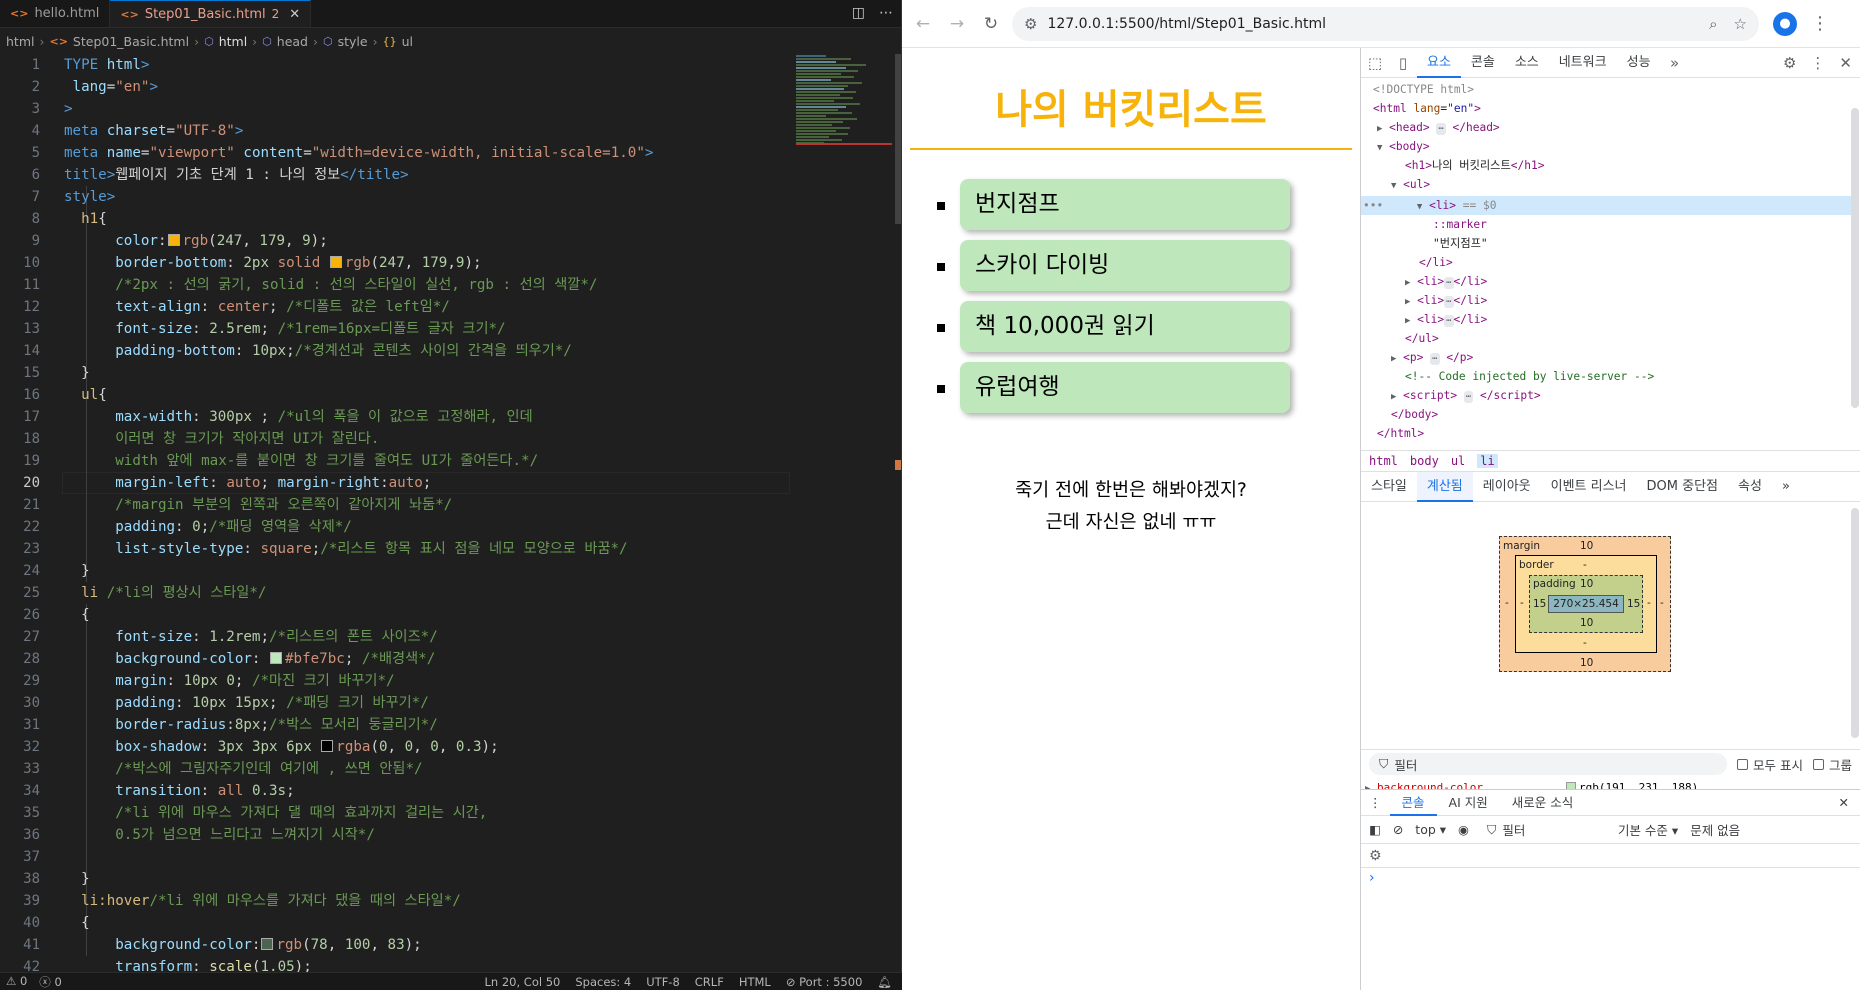  Describe the element at coordinates (1375, 856) in the screenshot. I see `console-settings-gear-icon: ⚙` at that location.